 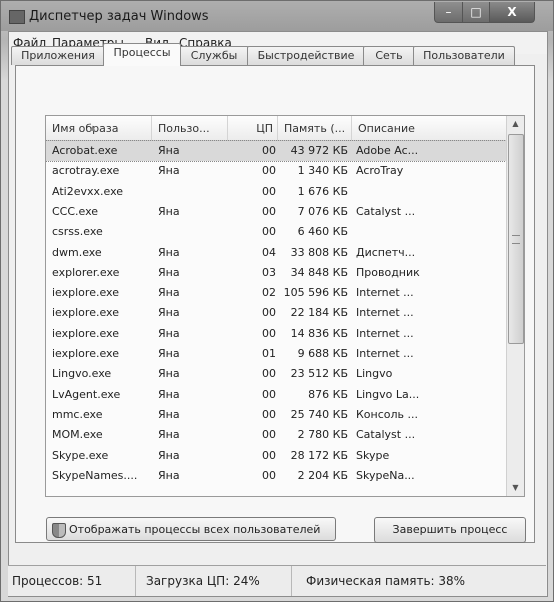 What do you see at coordinates (515, 488) in the screenshot?
I see `scroll-down-arrow-icon: ▼` at bounding box center [515, 488].